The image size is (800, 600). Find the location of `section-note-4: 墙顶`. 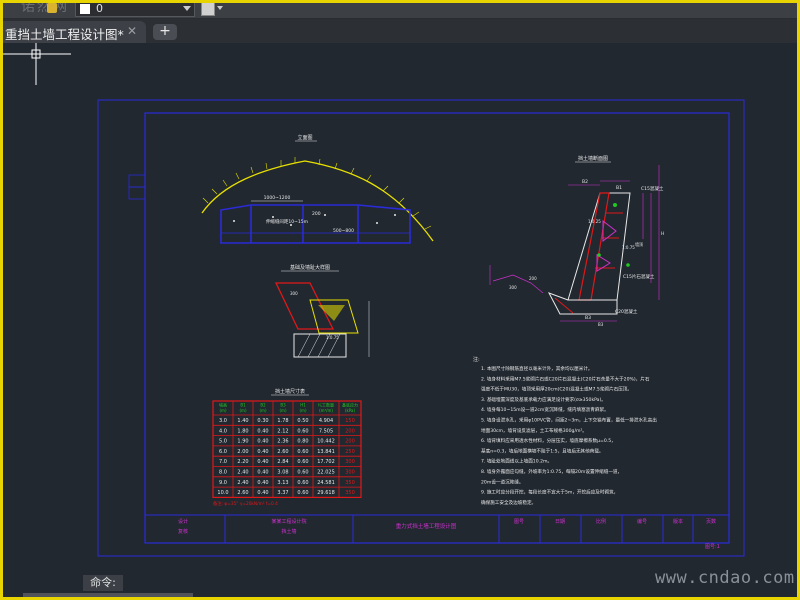

section-note-4: 墙顶 is located at coordinates (639, 244).